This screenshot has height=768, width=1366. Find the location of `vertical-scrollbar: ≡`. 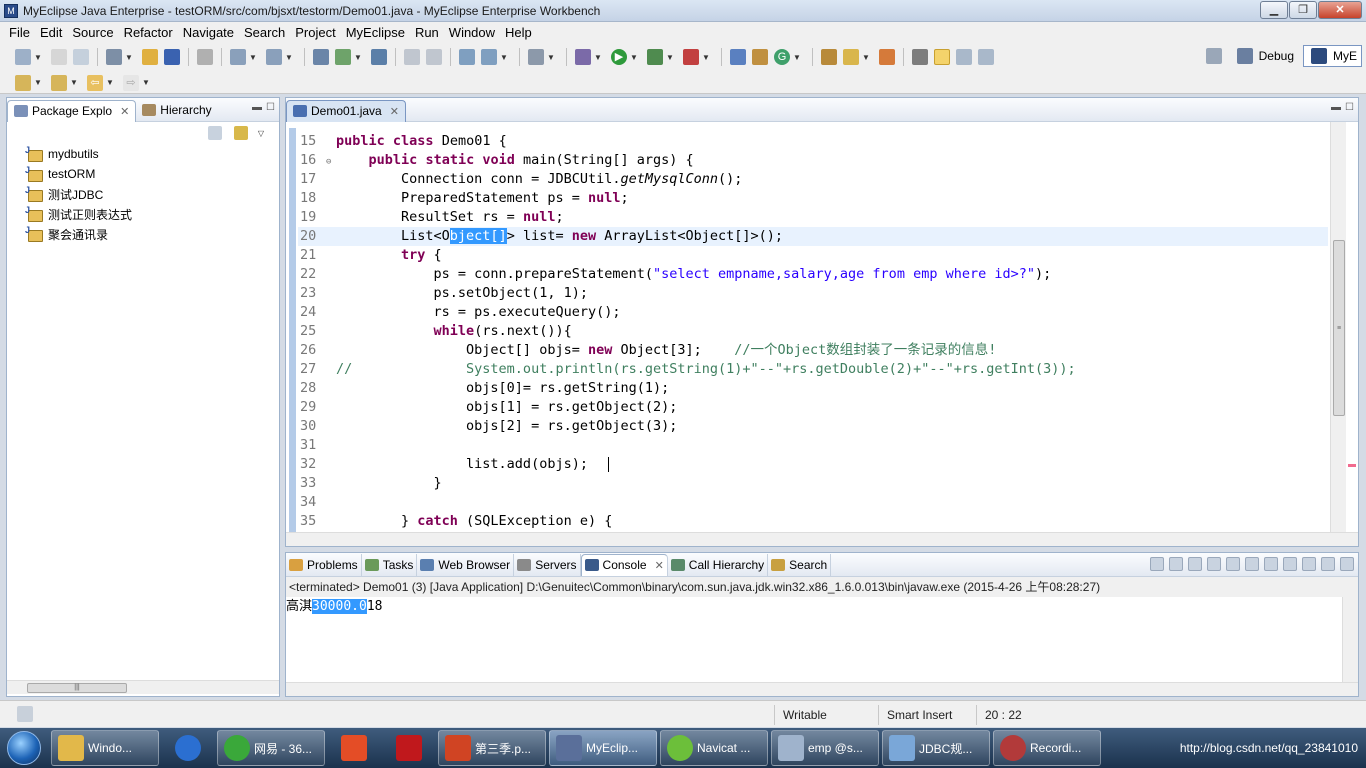

vertical-scrollbar: ≡ is located at coordinates (1338, 327).